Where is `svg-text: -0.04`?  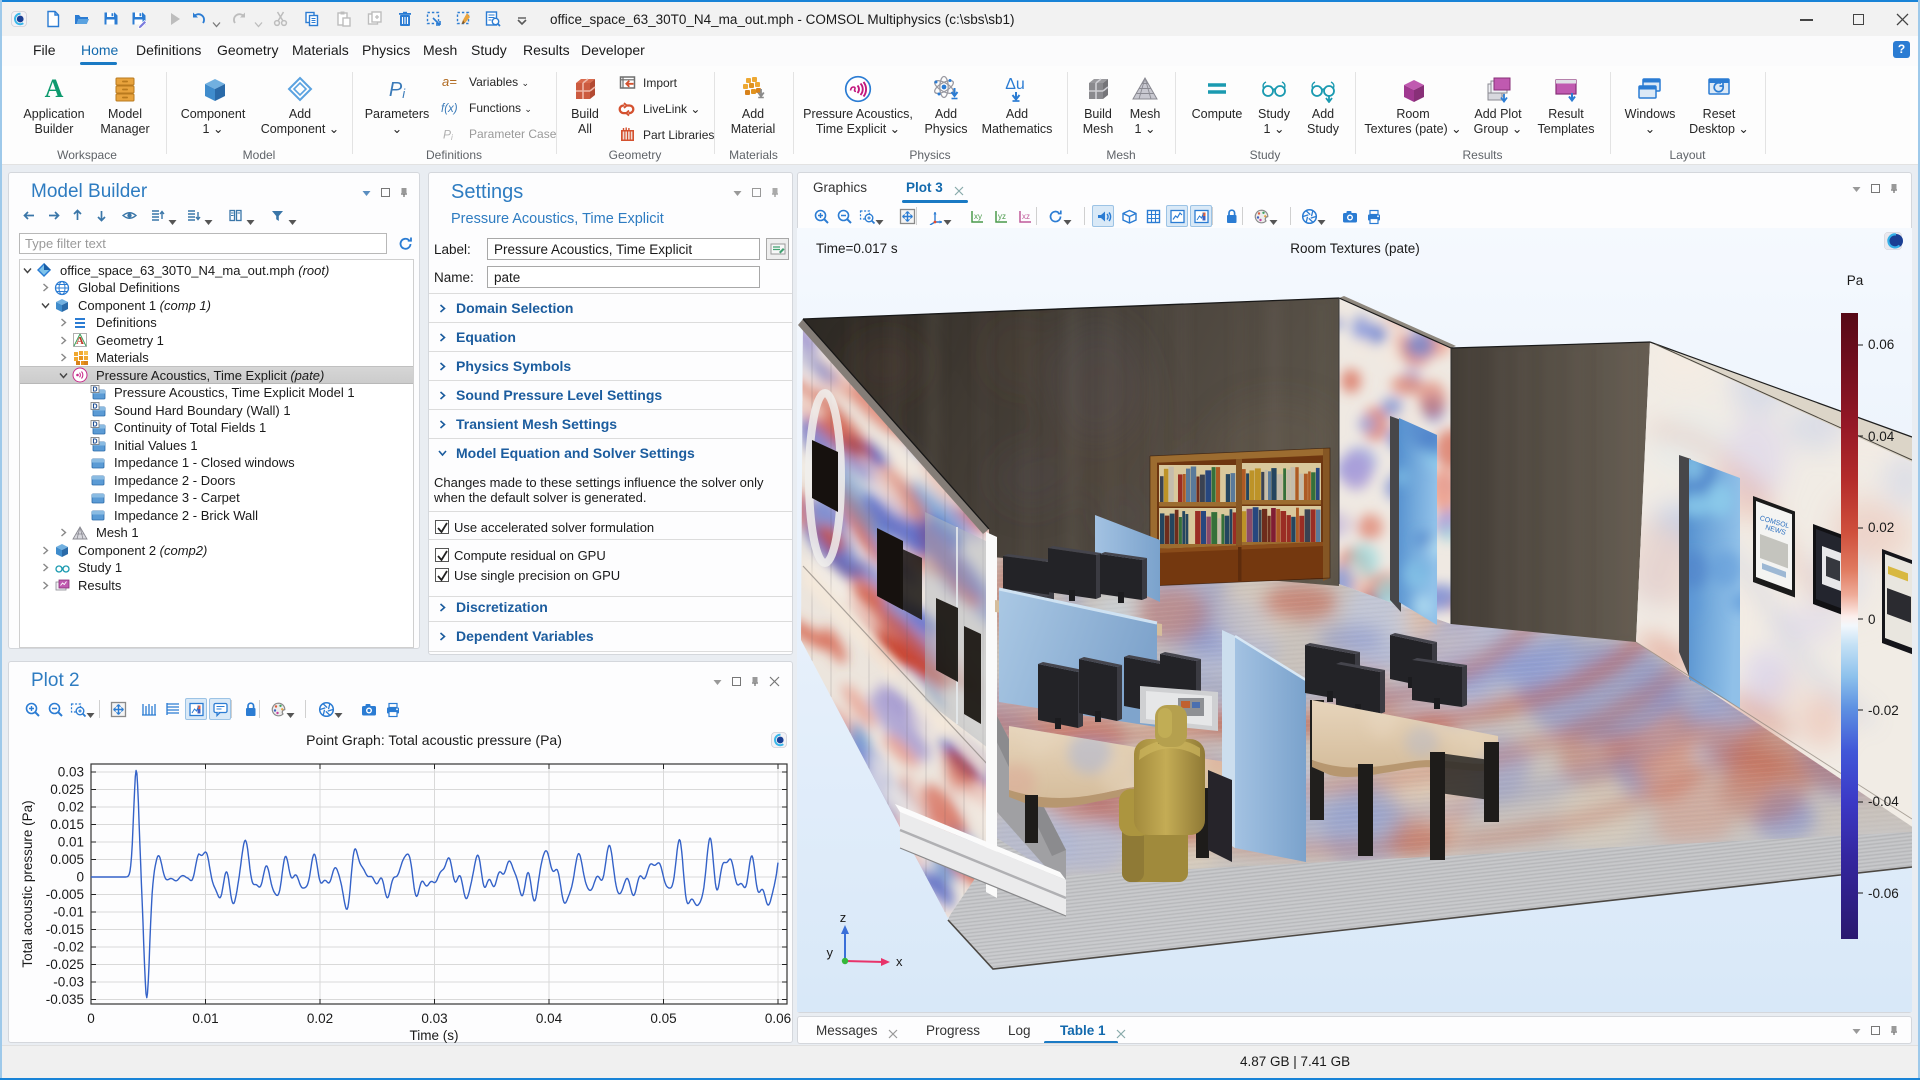
svg-text: -0.04 is located at coordinates (1883, 801).